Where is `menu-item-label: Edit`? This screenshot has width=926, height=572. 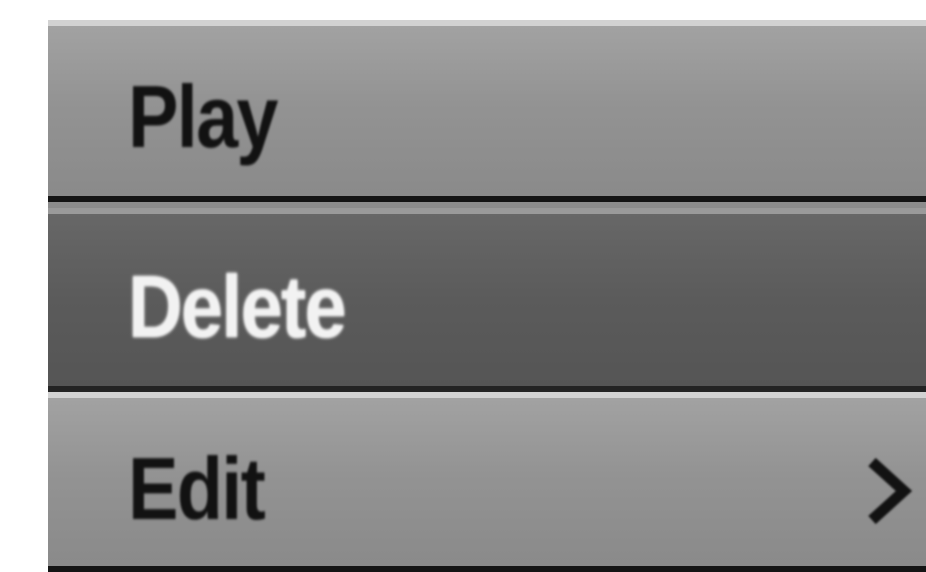 menu-item-label: Edit is located at coordinates (197, 488).